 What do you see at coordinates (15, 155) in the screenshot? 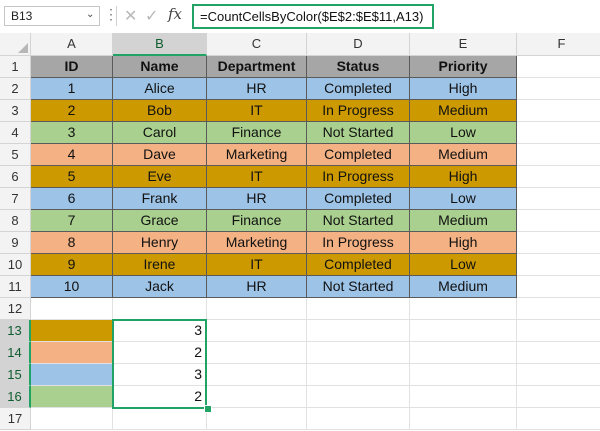
I see `row-header-5: 5` at bounding box center [15, 155].